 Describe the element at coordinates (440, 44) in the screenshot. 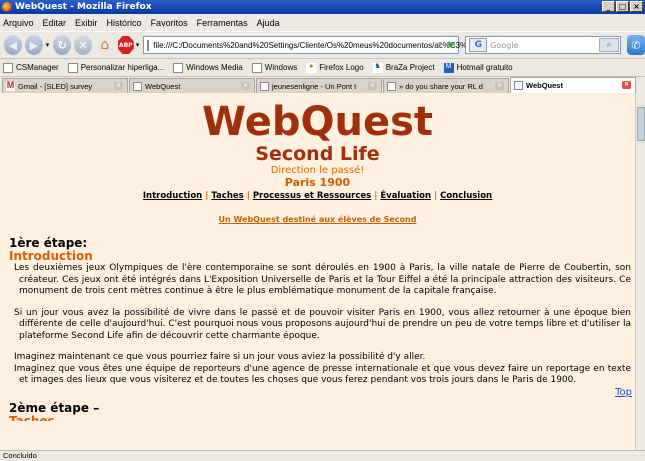

I see `bookmark-star-icon: ▾` at that location.